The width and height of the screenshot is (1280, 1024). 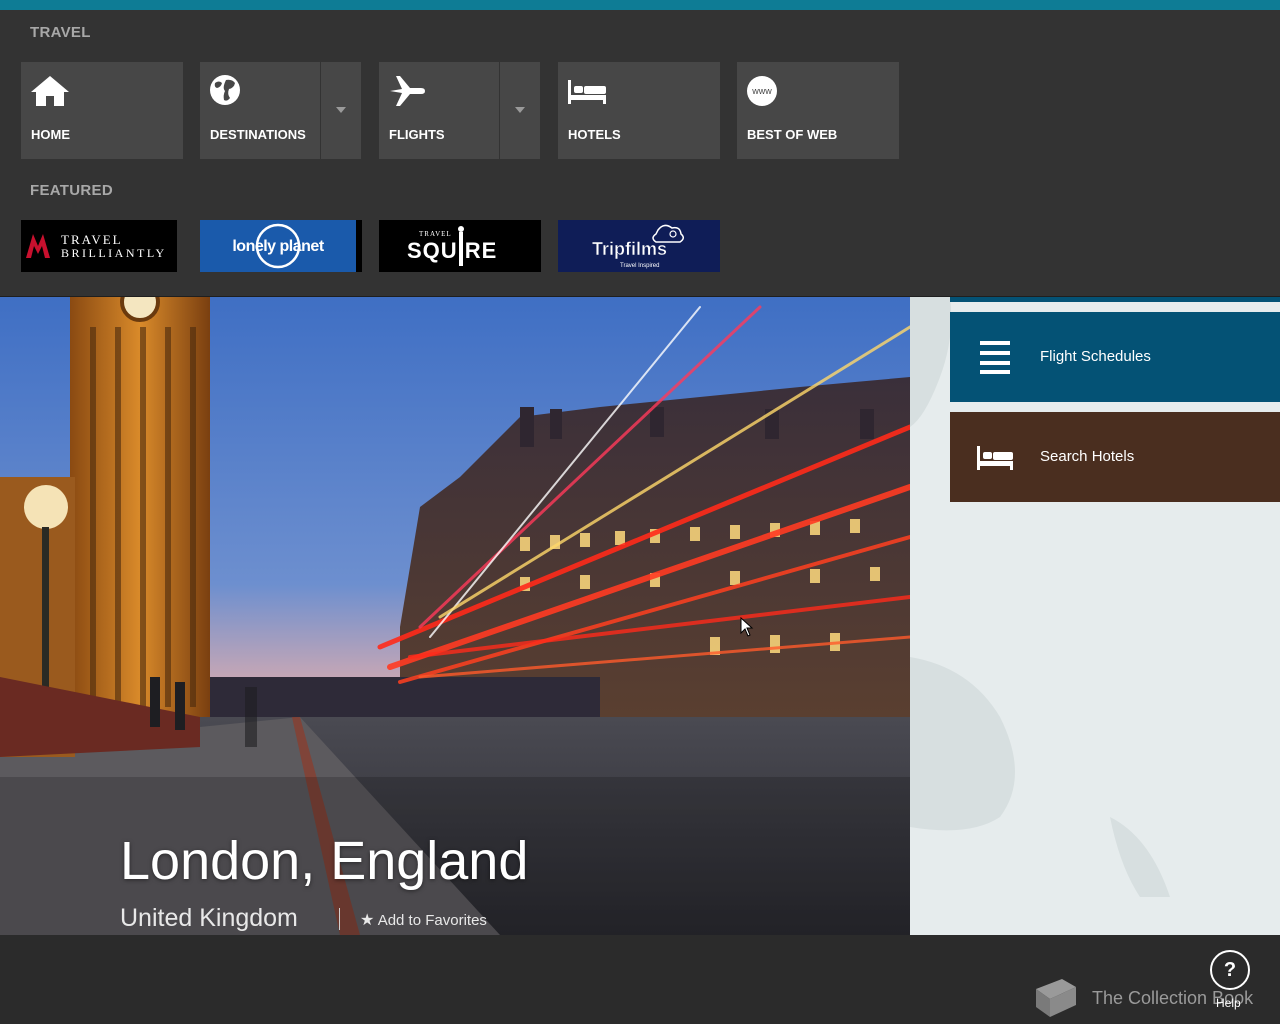 I want to click on travel-brilliantly-logo: TRAVEL BRILLIANTLY, so click(x=96, y=246).